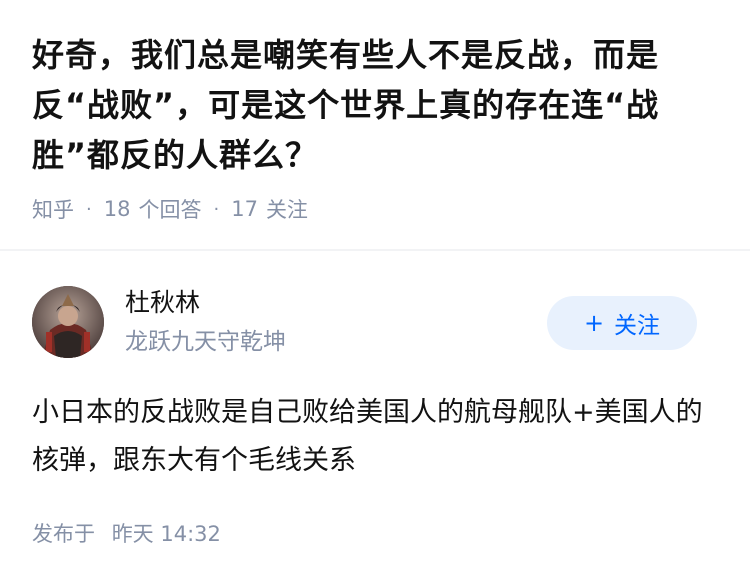 This screenshot has height=588, width=750. I want to click on avatar, so click(68, 322).